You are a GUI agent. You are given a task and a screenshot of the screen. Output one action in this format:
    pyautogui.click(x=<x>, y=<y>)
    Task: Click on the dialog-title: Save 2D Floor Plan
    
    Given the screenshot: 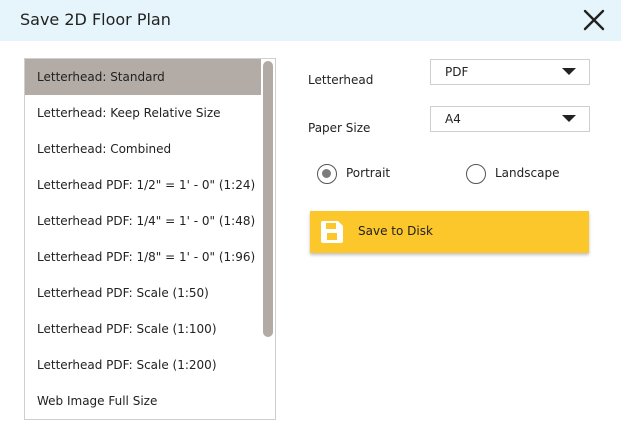 What is the action you would take?
    pyautogui.click(x=95, y=19)
    